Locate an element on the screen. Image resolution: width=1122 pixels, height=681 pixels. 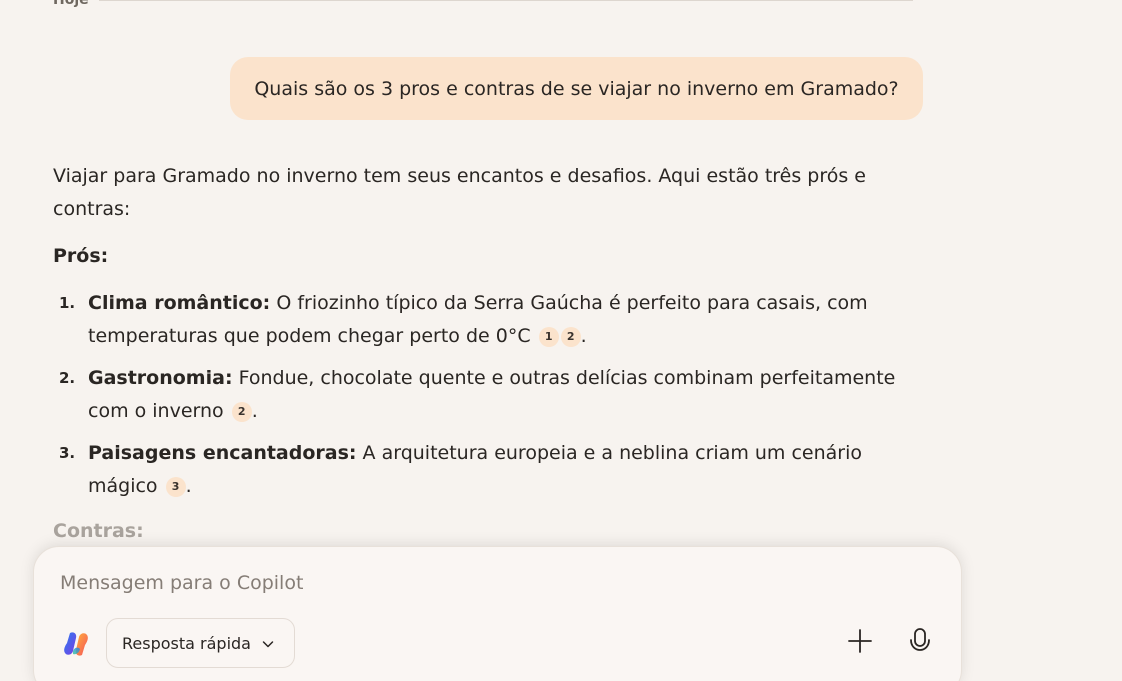
plus-icon is located at coordinates (860, 643).